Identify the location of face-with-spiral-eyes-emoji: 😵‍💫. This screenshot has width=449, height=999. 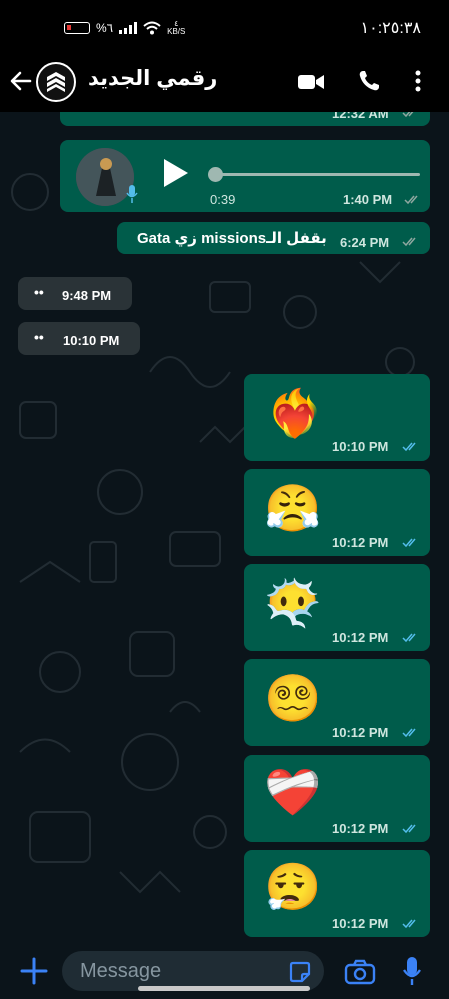
(293, 698).